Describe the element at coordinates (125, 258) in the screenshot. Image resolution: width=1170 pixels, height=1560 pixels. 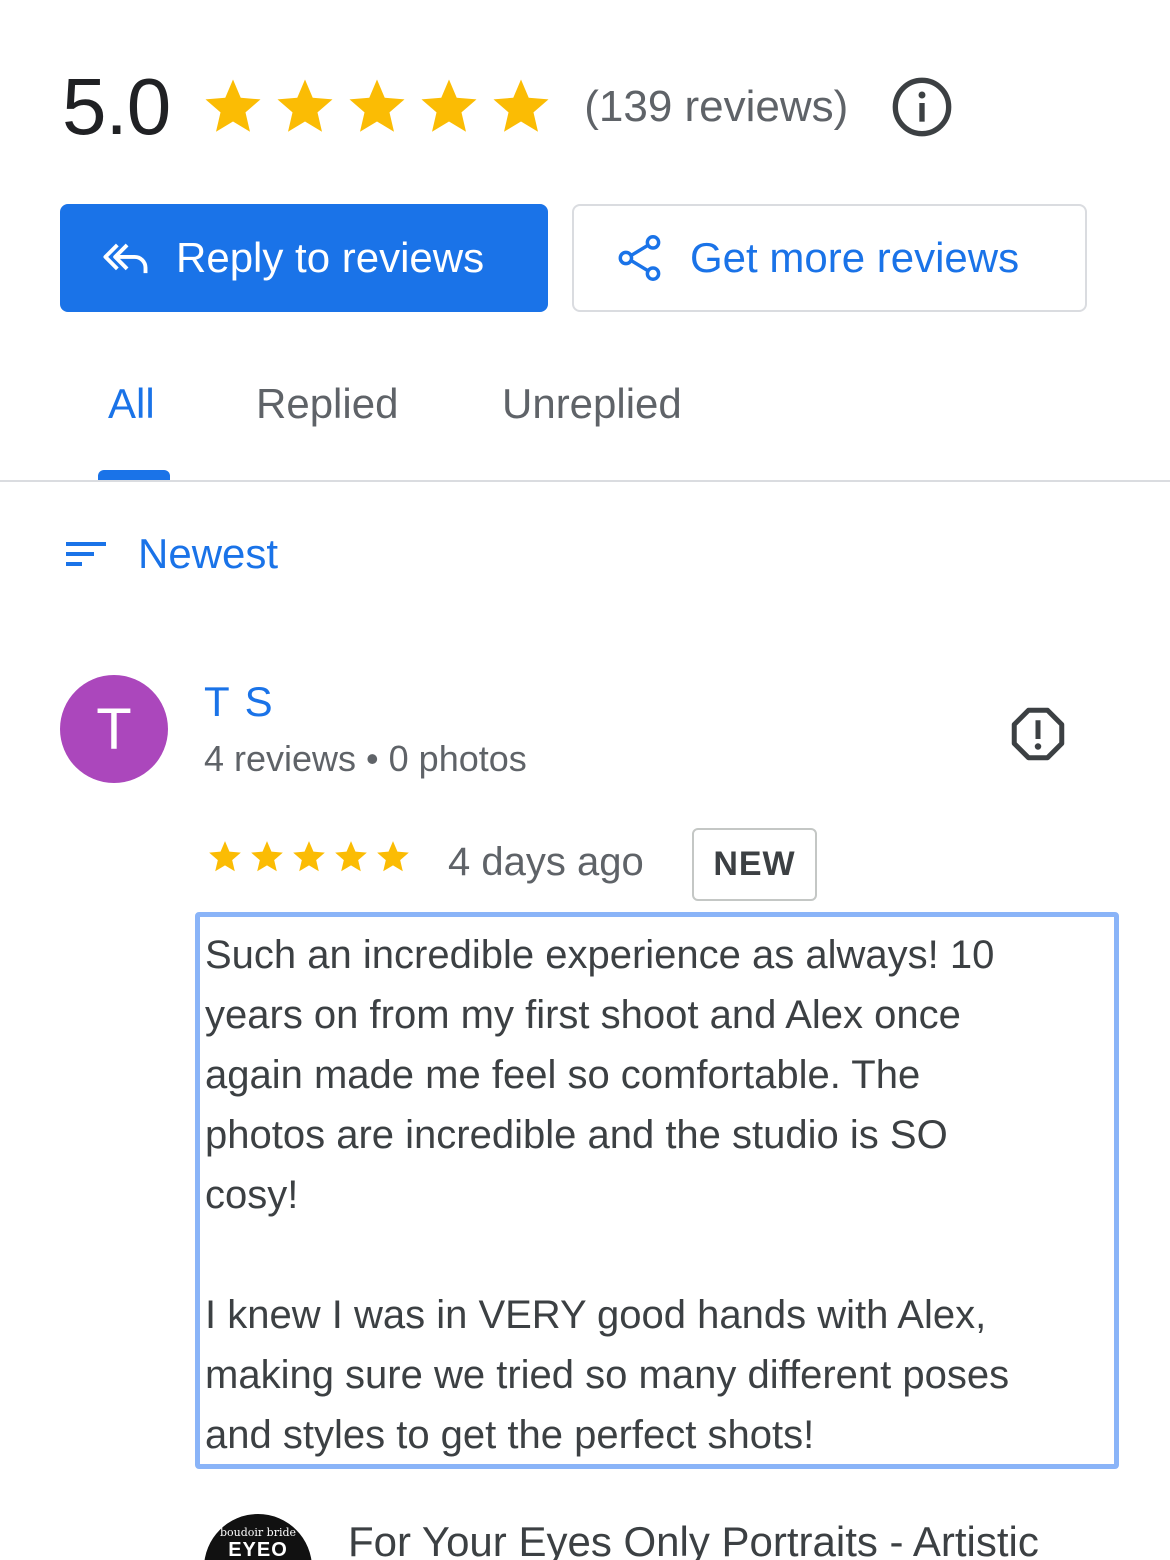
I see `reply-all-icon` at that location.